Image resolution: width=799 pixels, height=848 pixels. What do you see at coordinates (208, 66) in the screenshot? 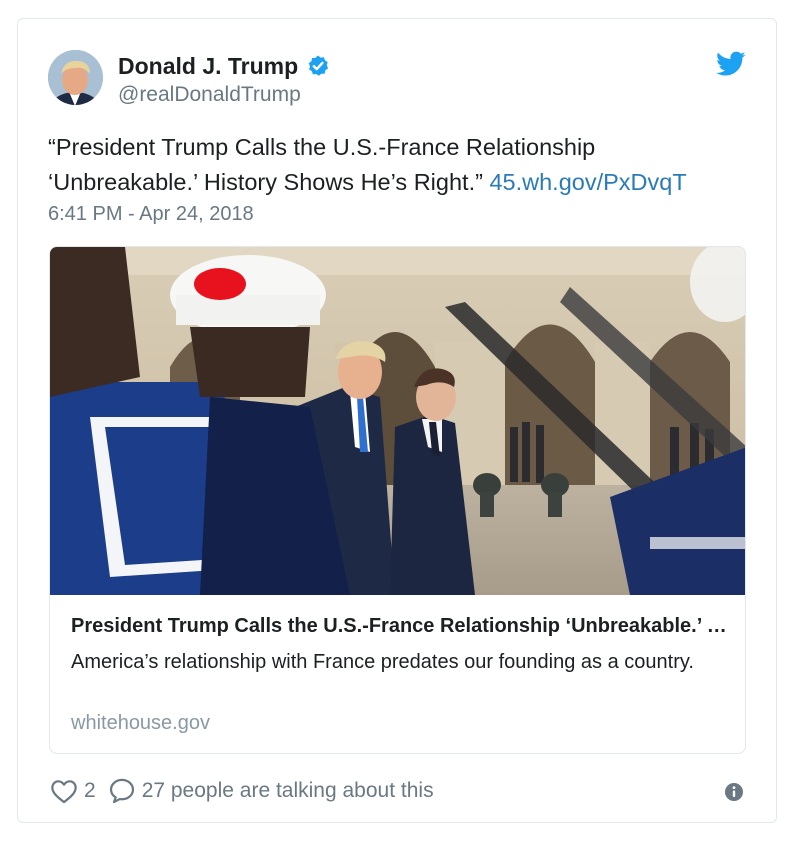
I see `display-name: Donald J. Trump` at bounding box center [208, 66].